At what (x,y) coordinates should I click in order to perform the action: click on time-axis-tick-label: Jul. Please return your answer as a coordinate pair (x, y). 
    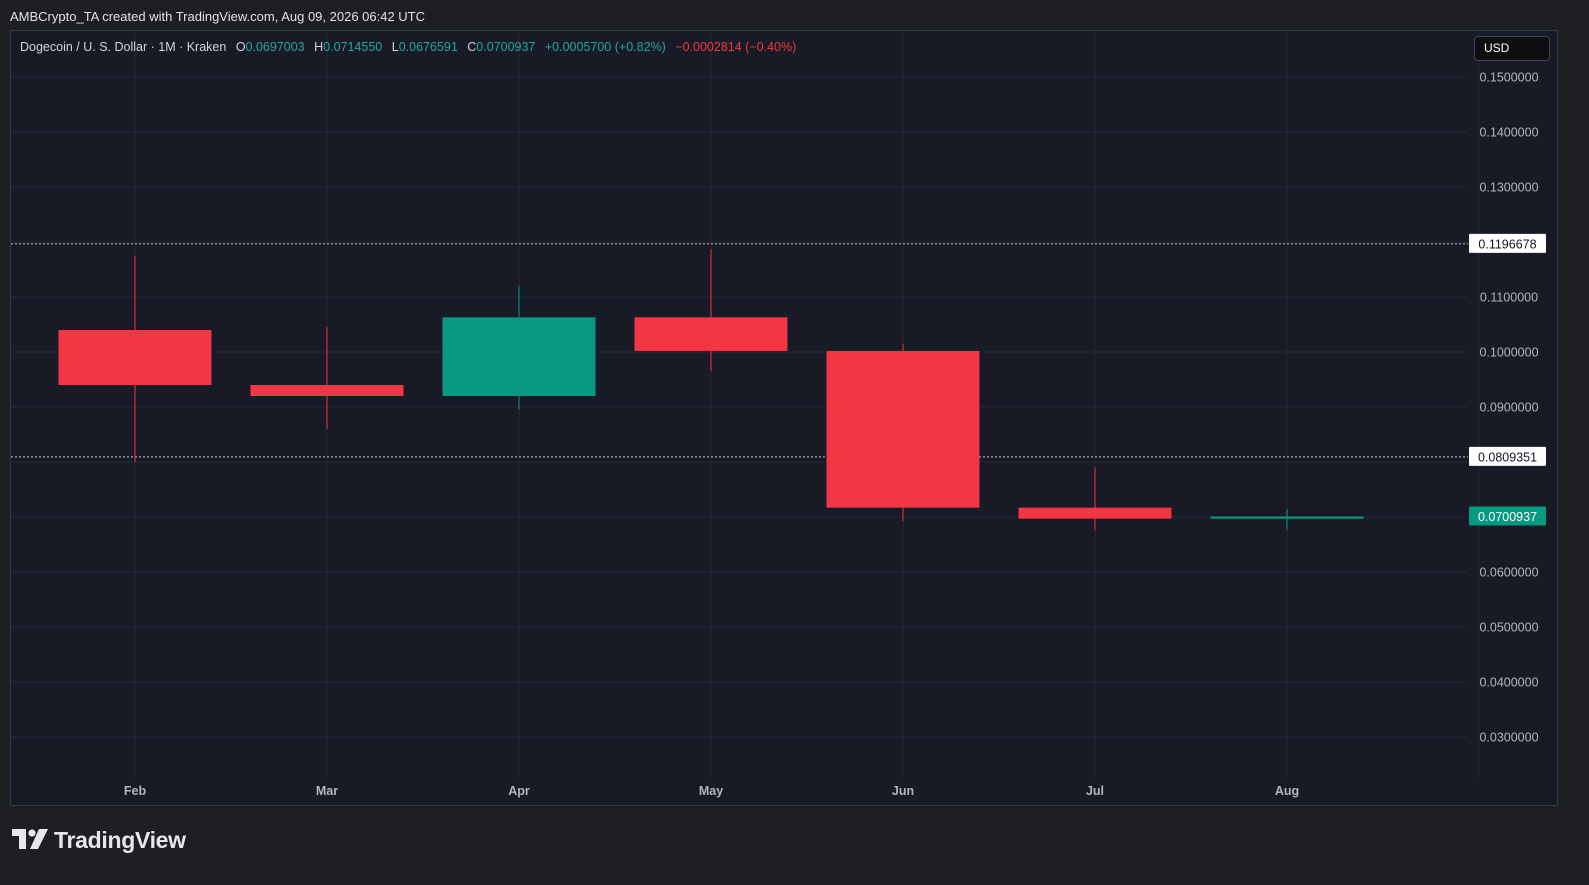
    Looking at the image, I should click on (1095, 791).